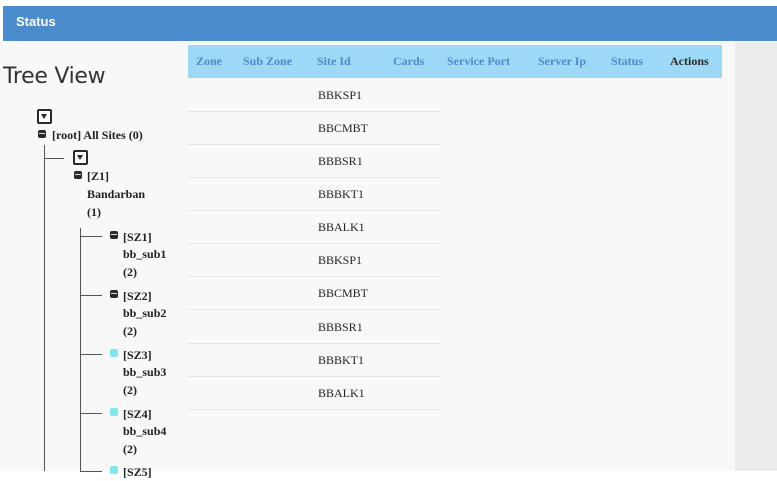 The image size is (777, 481). What do you see at coordinates (137, 237) in the screenshot?
I see `subzone-code: [SZ1]` at bounding box center [137, 237].